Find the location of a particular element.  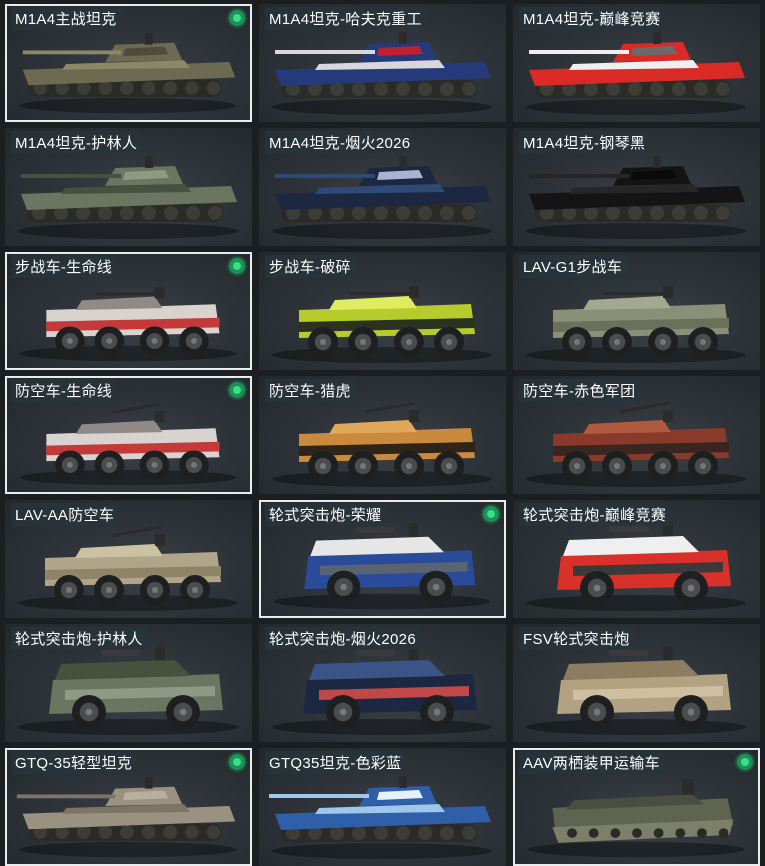

vehicle-skin-card: 轮式突击炮-荣耀 is located at coordinates (382, 559).